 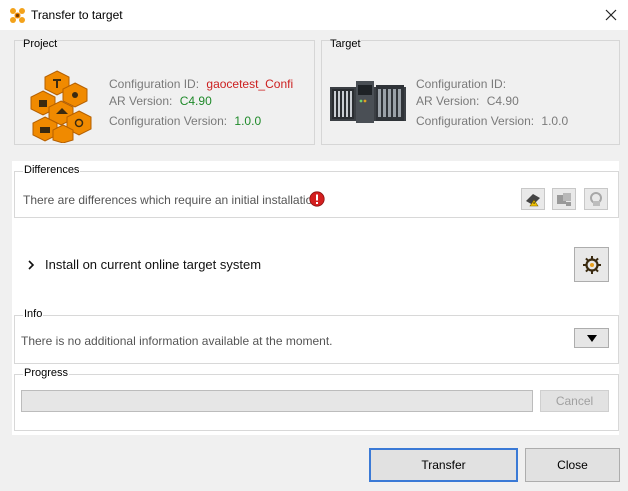 I want to click on title-bar: Transfer to target, so click(x=314, y=15).